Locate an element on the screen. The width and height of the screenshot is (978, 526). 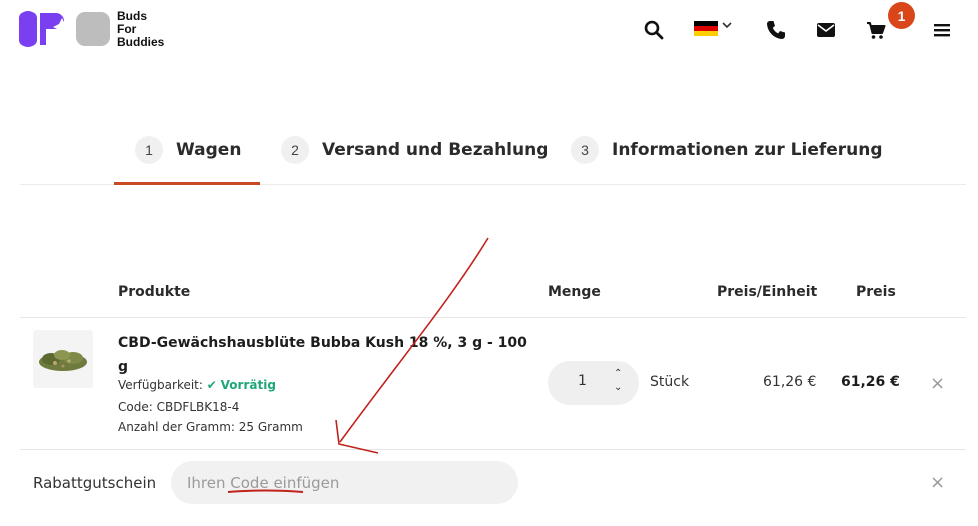
availability: Verfügbarkeit: ✔ Vorrätig is located at coordinates (197, 385).